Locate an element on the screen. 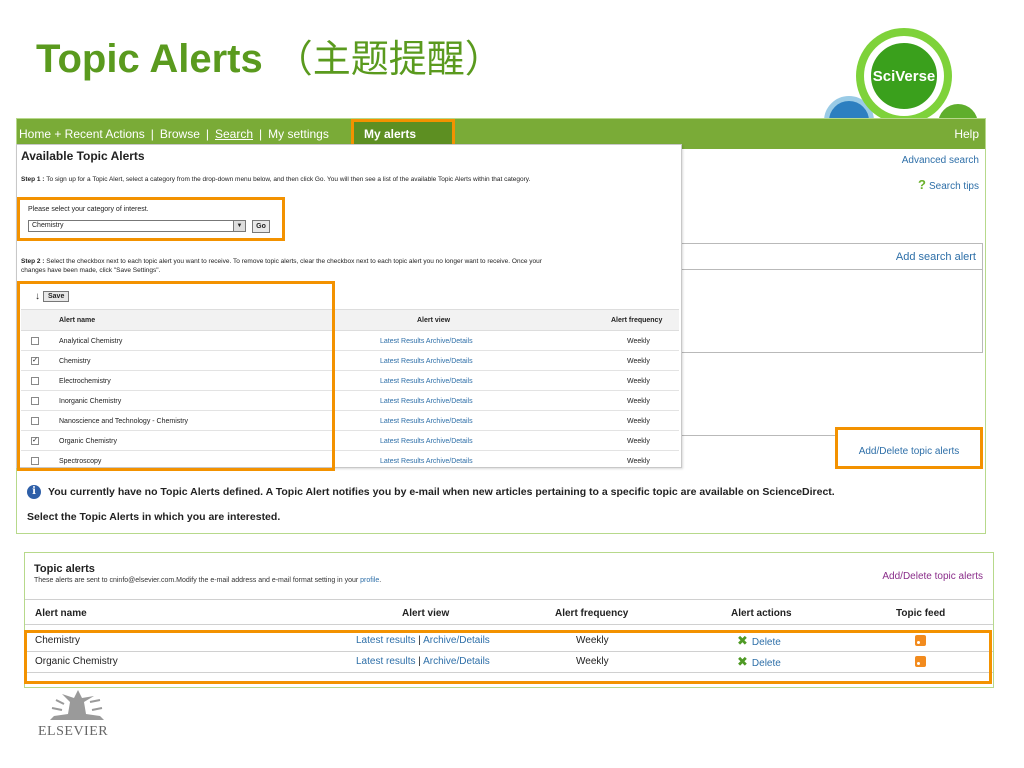 The image size is (1024, 768). search-tips-label: Search tips is located at coordinates (953, 186).